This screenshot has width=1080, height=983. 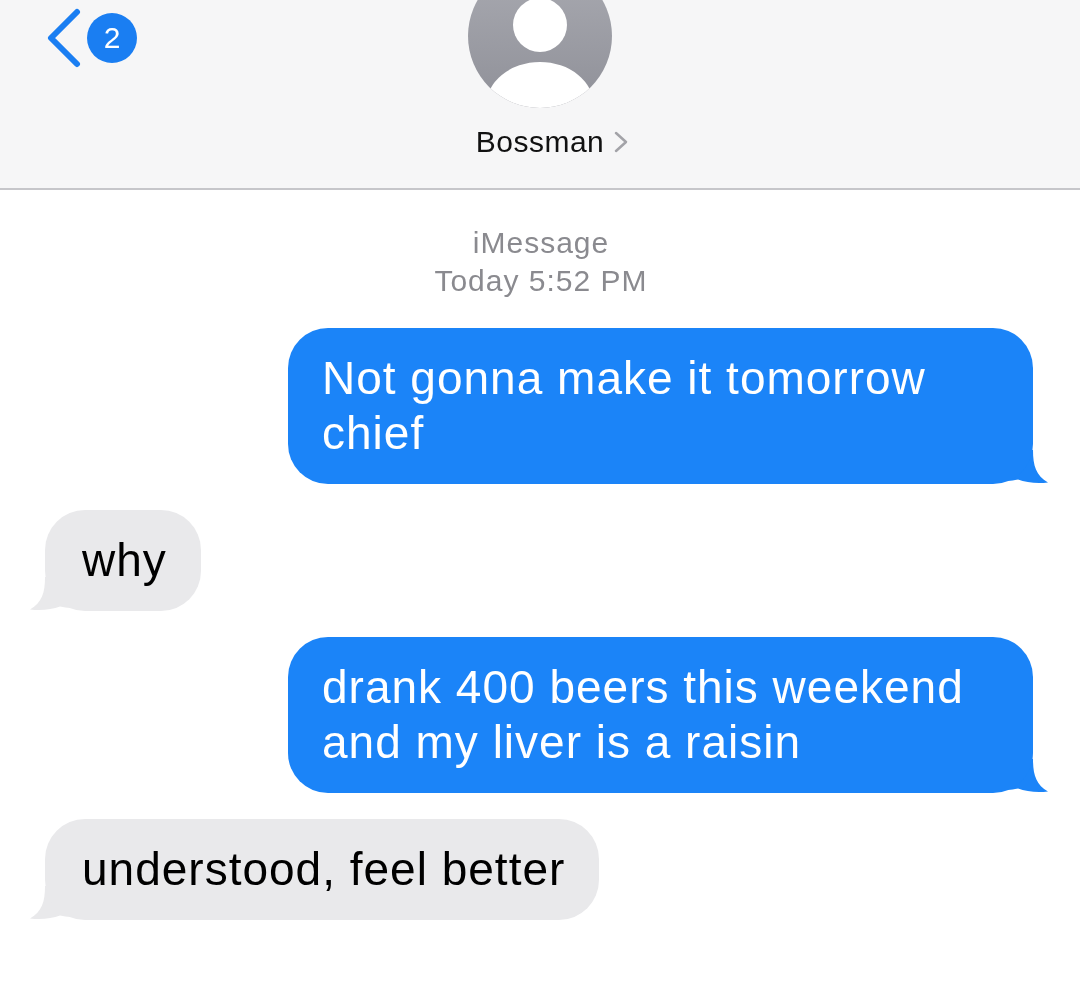 What do you see at coordinates (322, 869) in the screenshot?
I see `received-message-bubble: understood, feel better` at bounding box center [322, 869].